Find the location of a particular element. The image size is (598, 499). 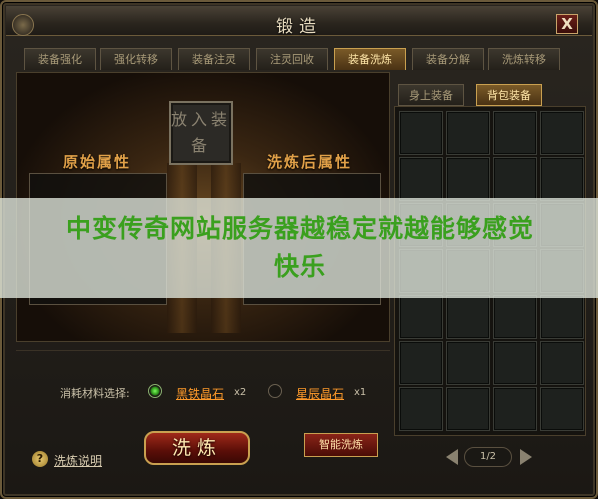

inventory-pager: 1/2 is located at coordinates (489, 457).